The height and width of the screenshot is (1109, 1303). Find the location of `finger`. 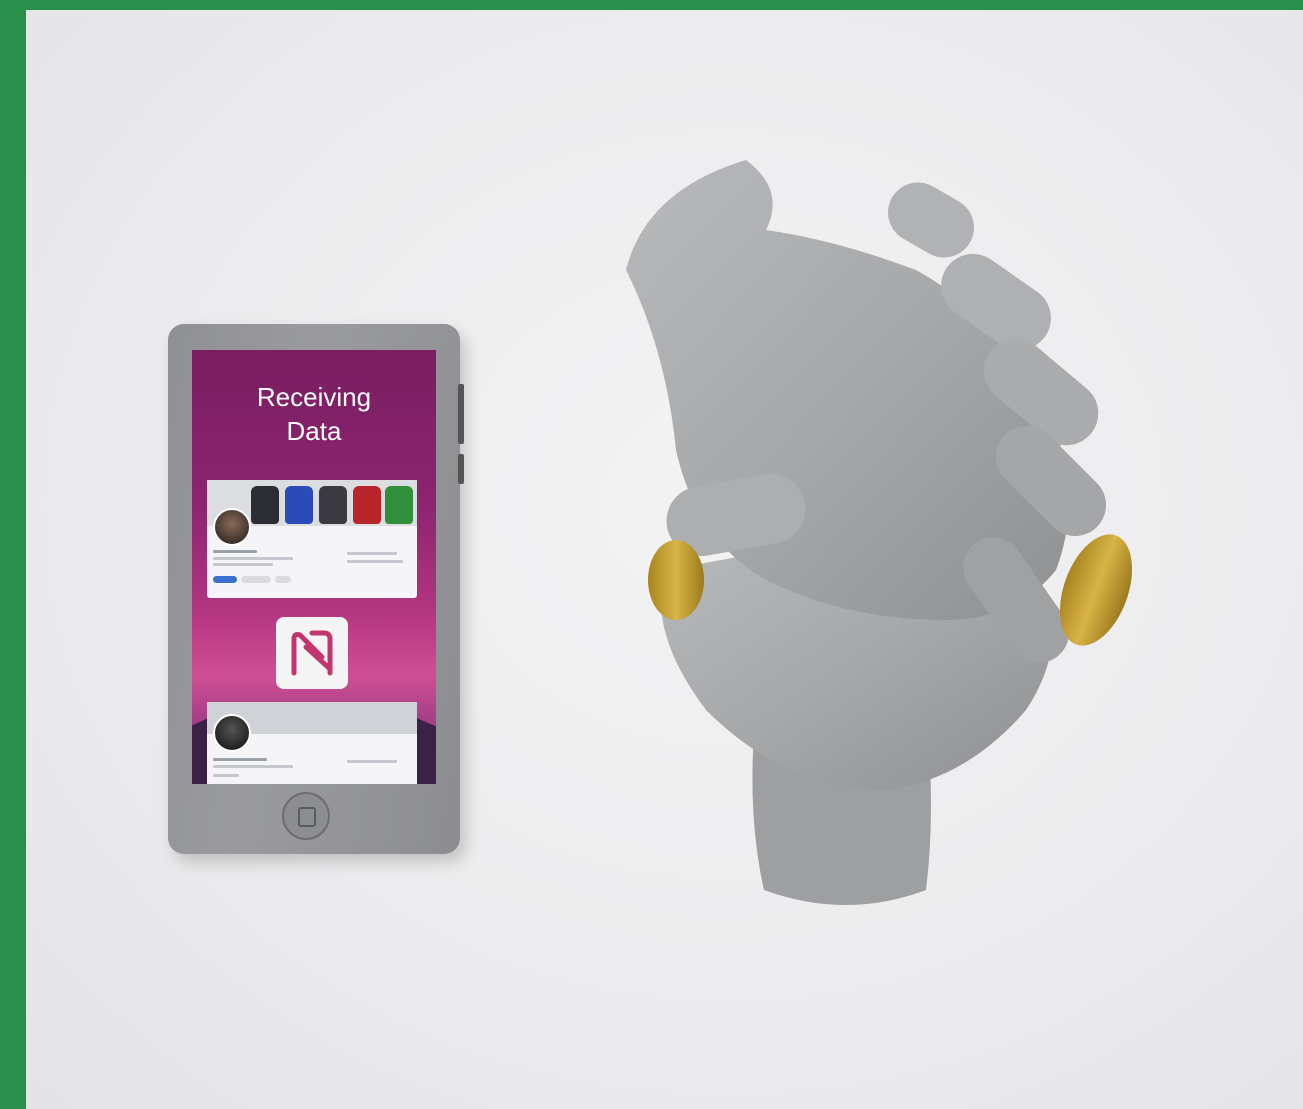

finger is located at coordinates (931, 220).